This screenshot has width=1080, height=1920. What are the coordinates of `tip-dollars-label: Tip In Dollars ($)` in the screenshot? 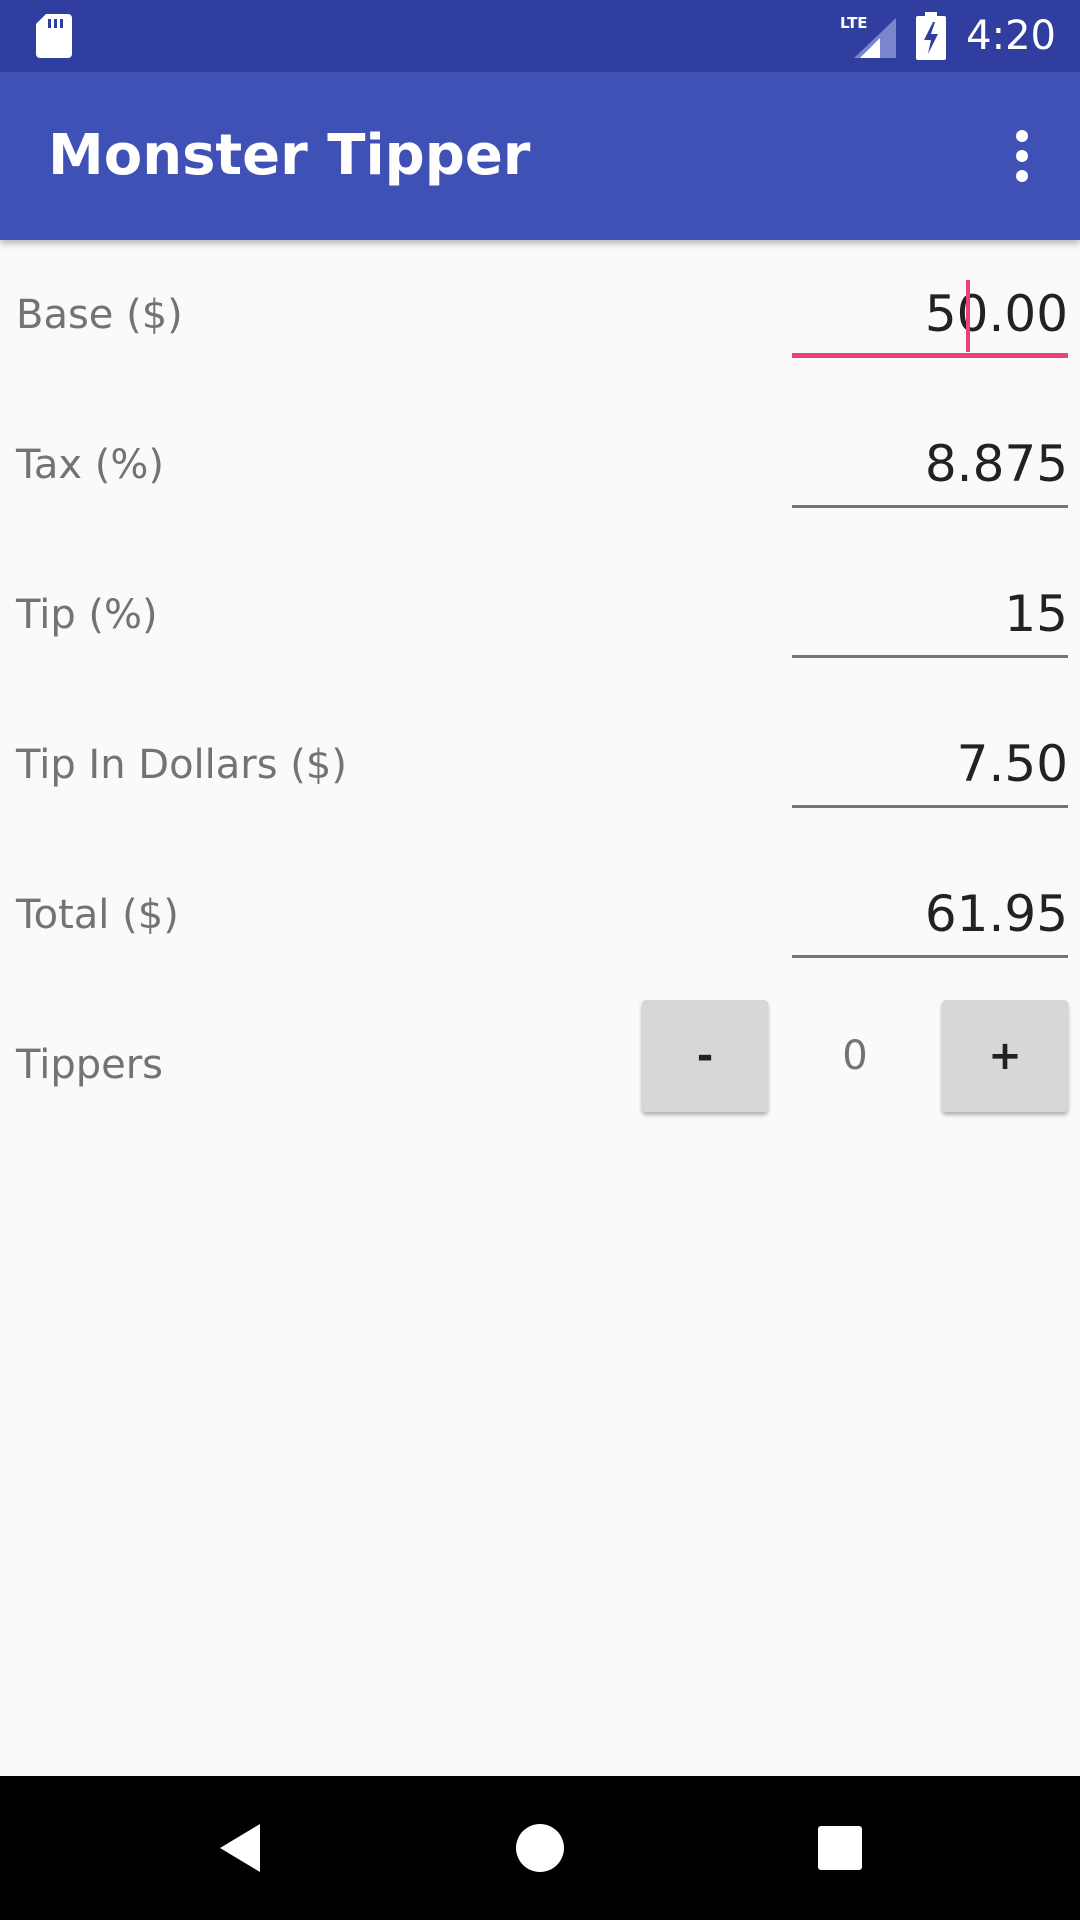 It's located at (181, 765).